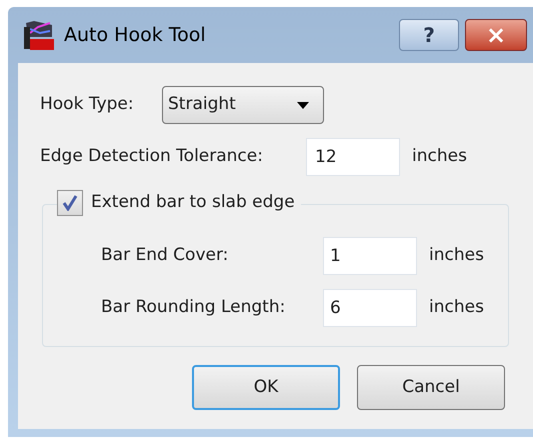  Describe the element at coordinates (243, 105) in the screenshot. I see `hook-type-dropdown: Straight` at that location.